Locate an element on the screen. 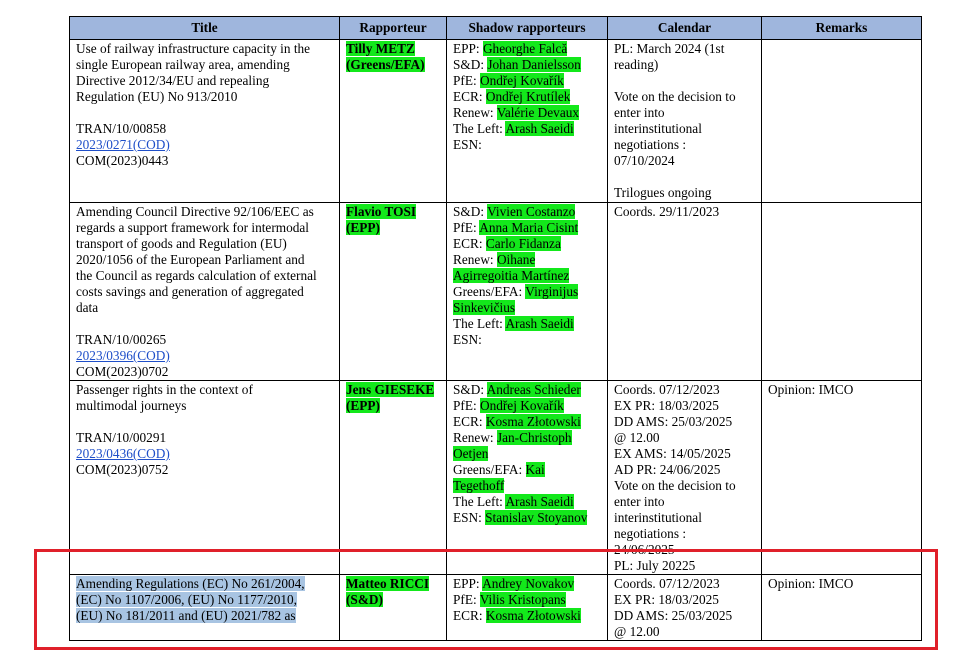 The width and height of the screenshot is (965, 656). shadow-rapporteur: Greens/EFA: Kai is located at coordinates (527, 470).